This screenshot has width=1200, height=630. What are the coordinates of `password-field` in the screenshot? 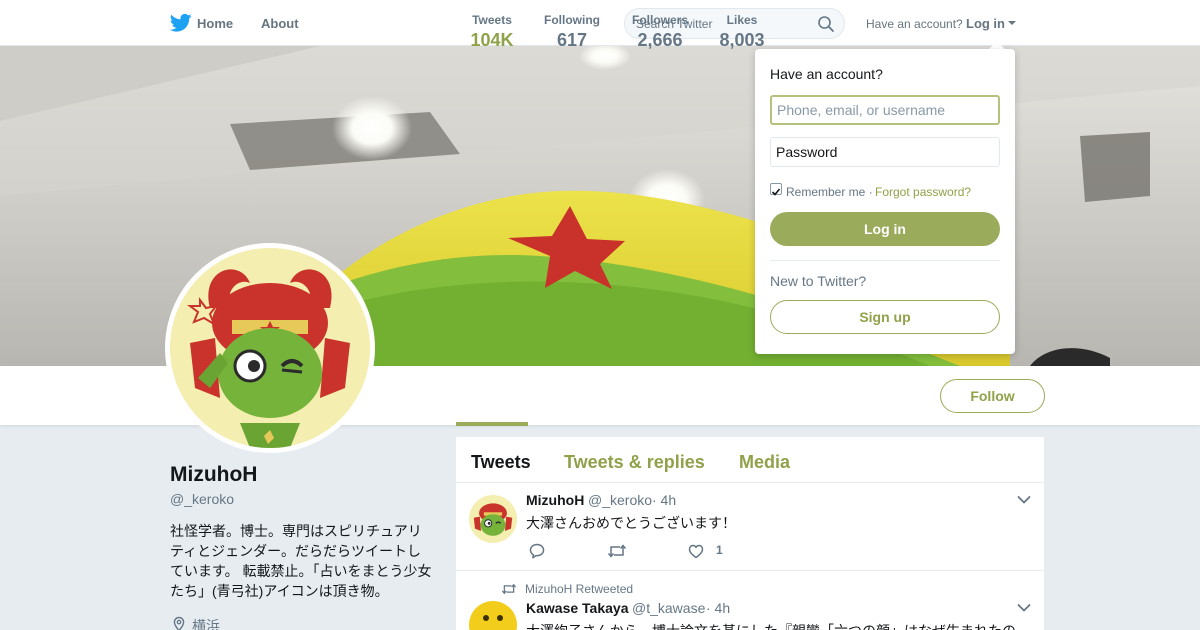 It's located at (885, 152).